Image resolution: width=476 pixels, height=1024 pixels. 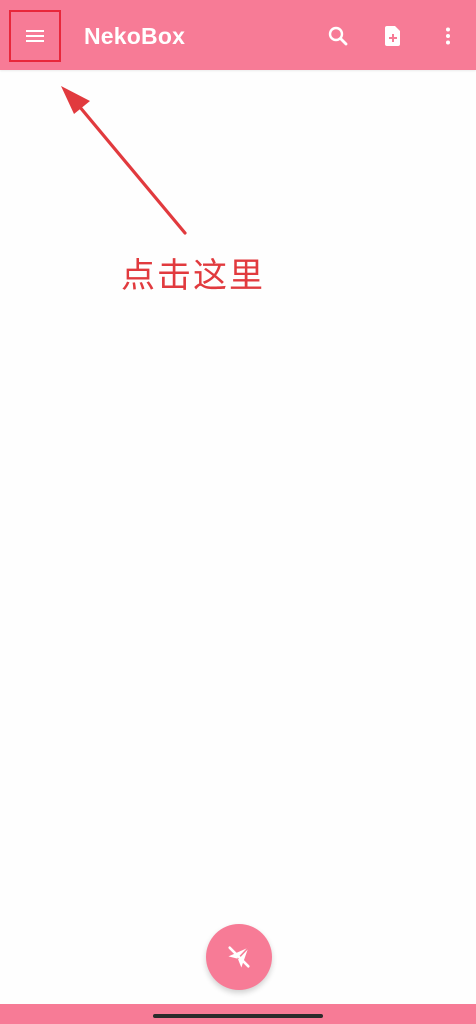 I want to click on app-title: NekoBox, so click(x=135, y=36).